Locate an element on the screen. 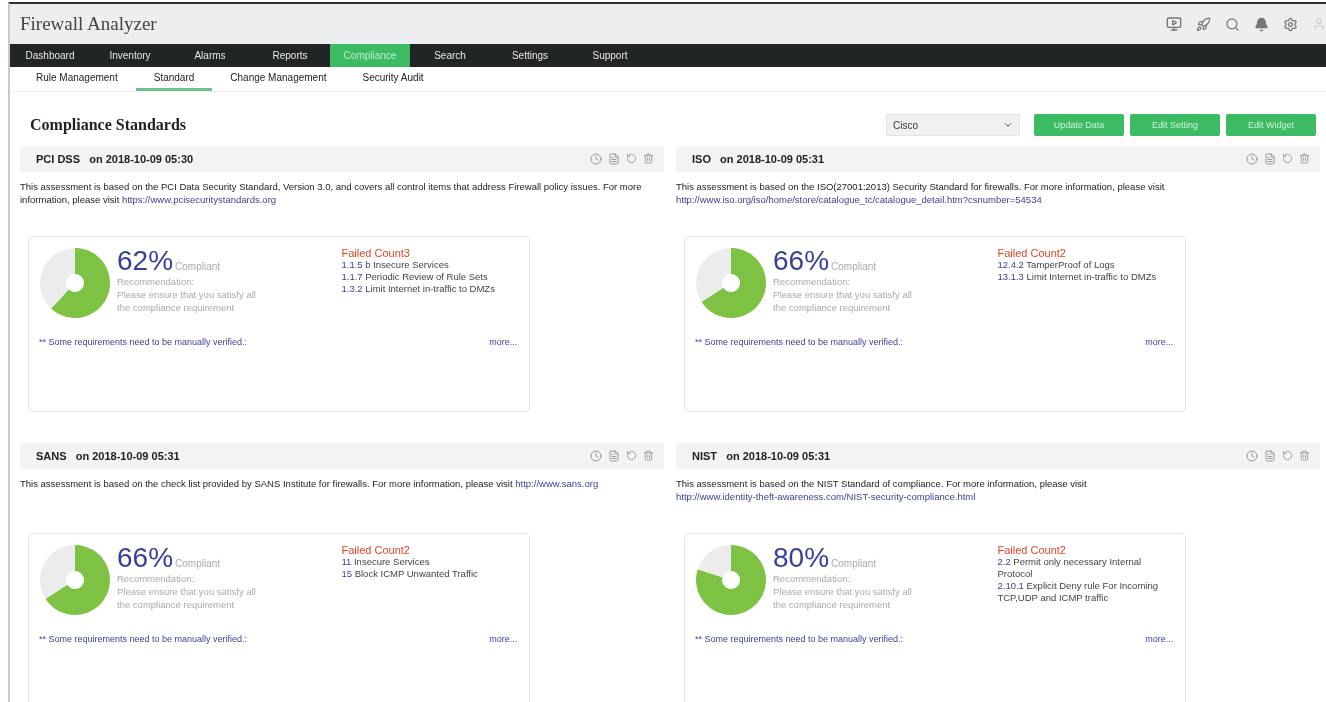 This screenshot has height=702, width=1326. description: This assessment is based on the check list provided by SANS Institute for firewalls. For more information, please visit http://www.sans.org is located at coordinates (310, 484).